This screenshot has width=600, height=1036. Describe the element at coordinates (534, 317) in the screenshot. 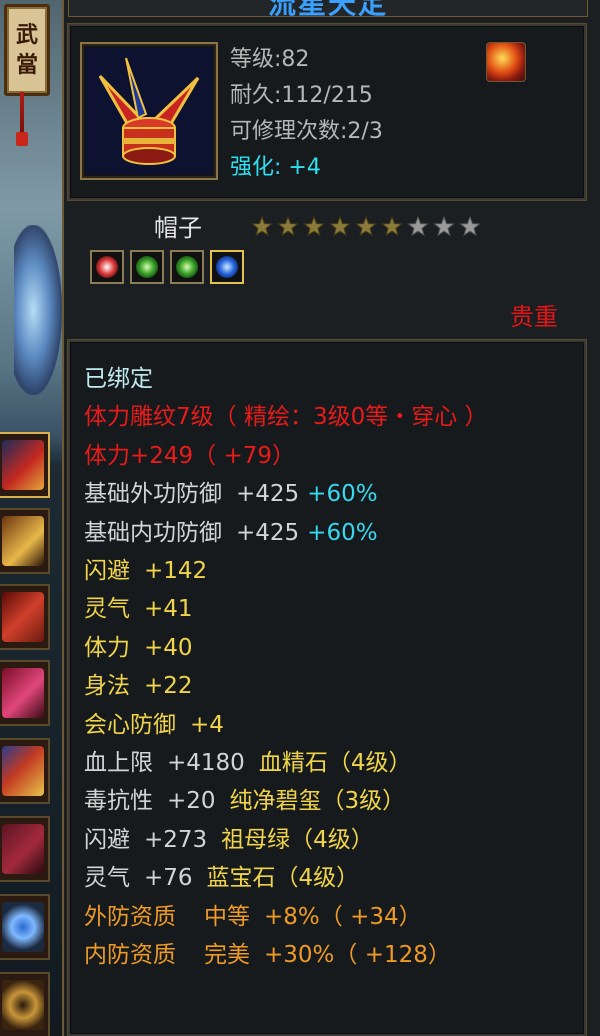

I see `rarity-label: 贵重` at that location.